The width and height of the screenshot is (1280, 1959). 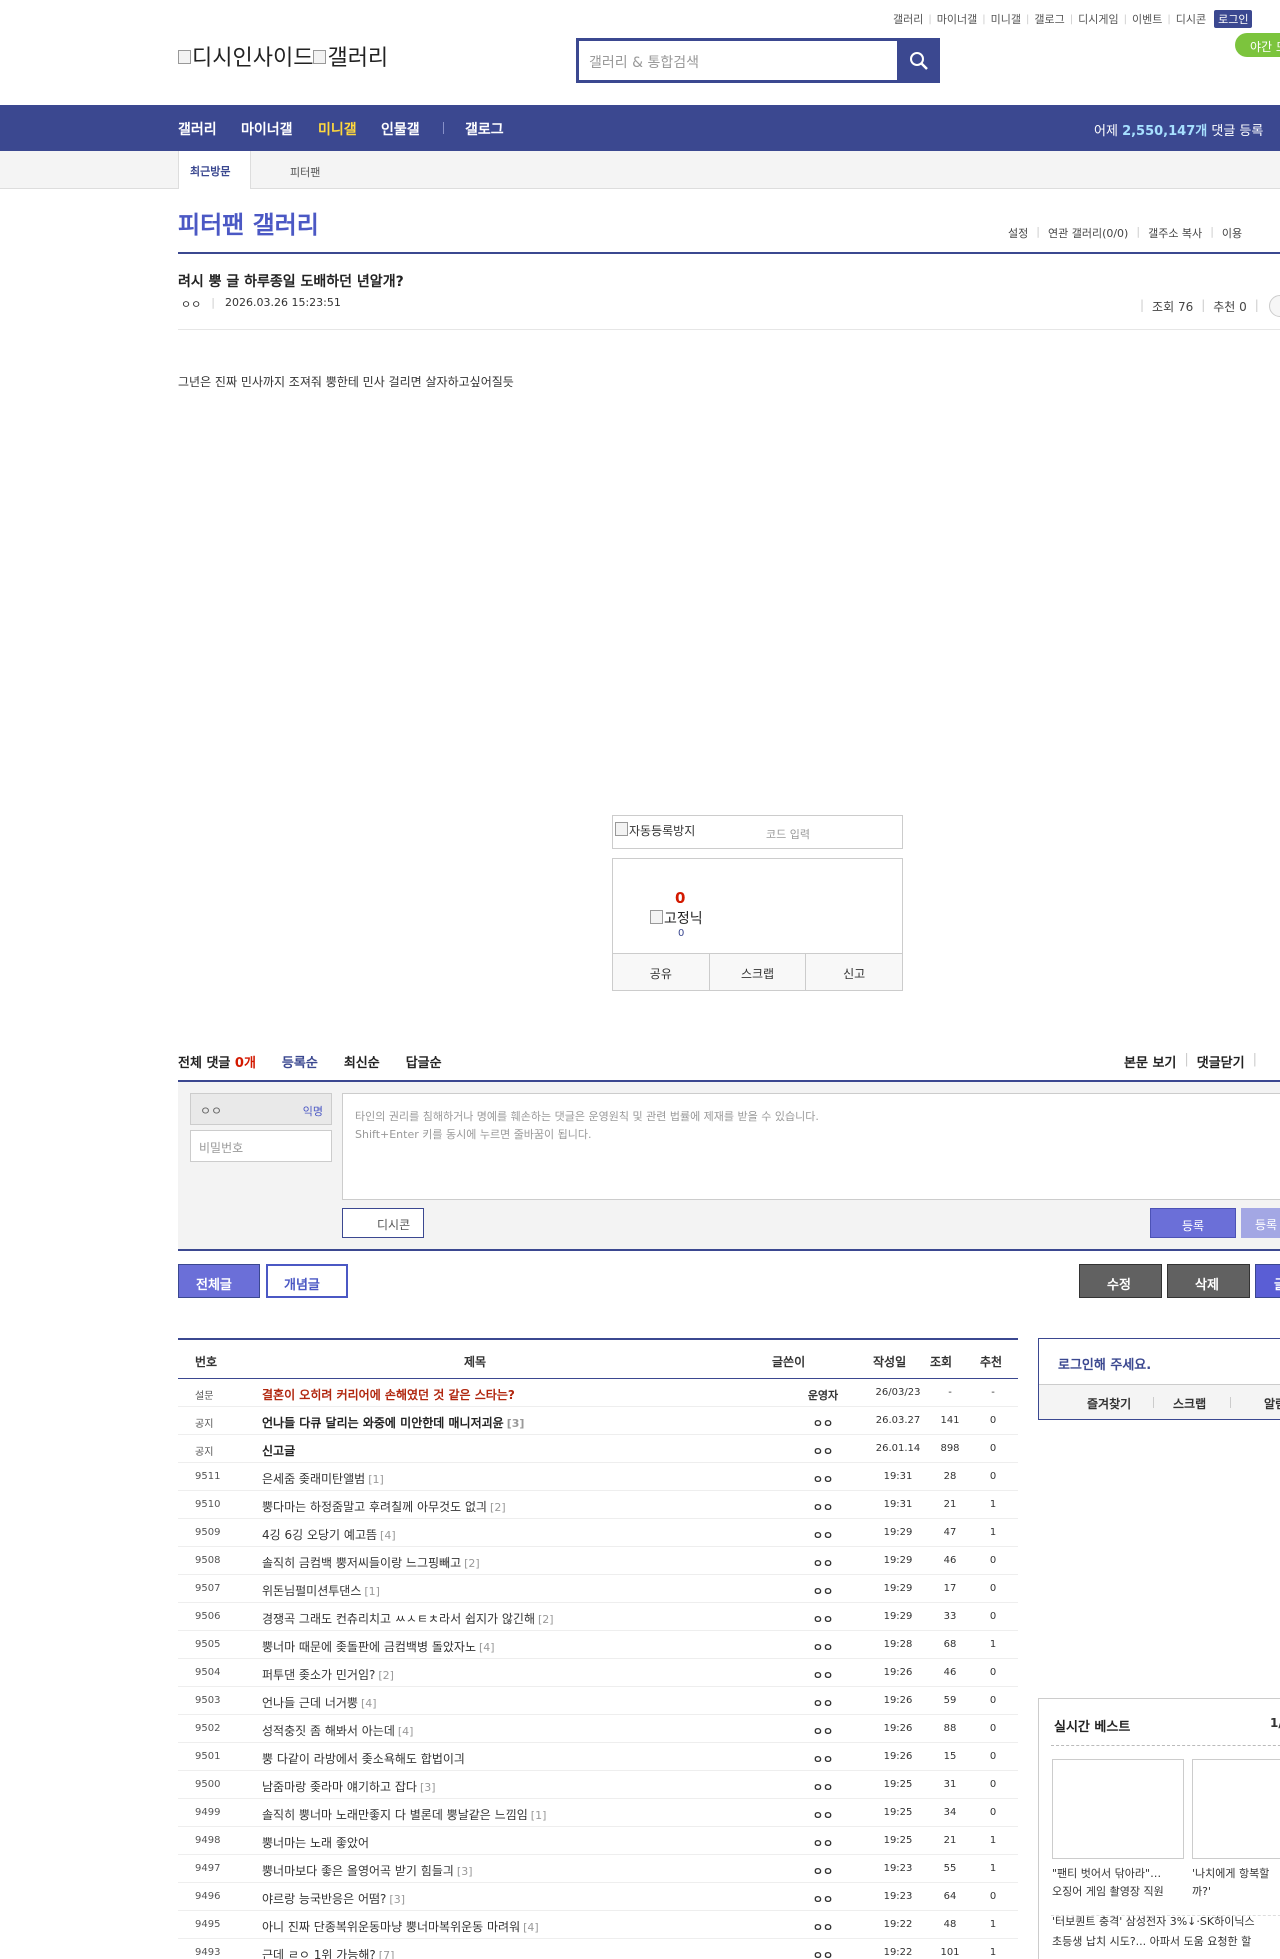 I want to click on dccon-button: 디시콘, so click(x=383, y=1223).